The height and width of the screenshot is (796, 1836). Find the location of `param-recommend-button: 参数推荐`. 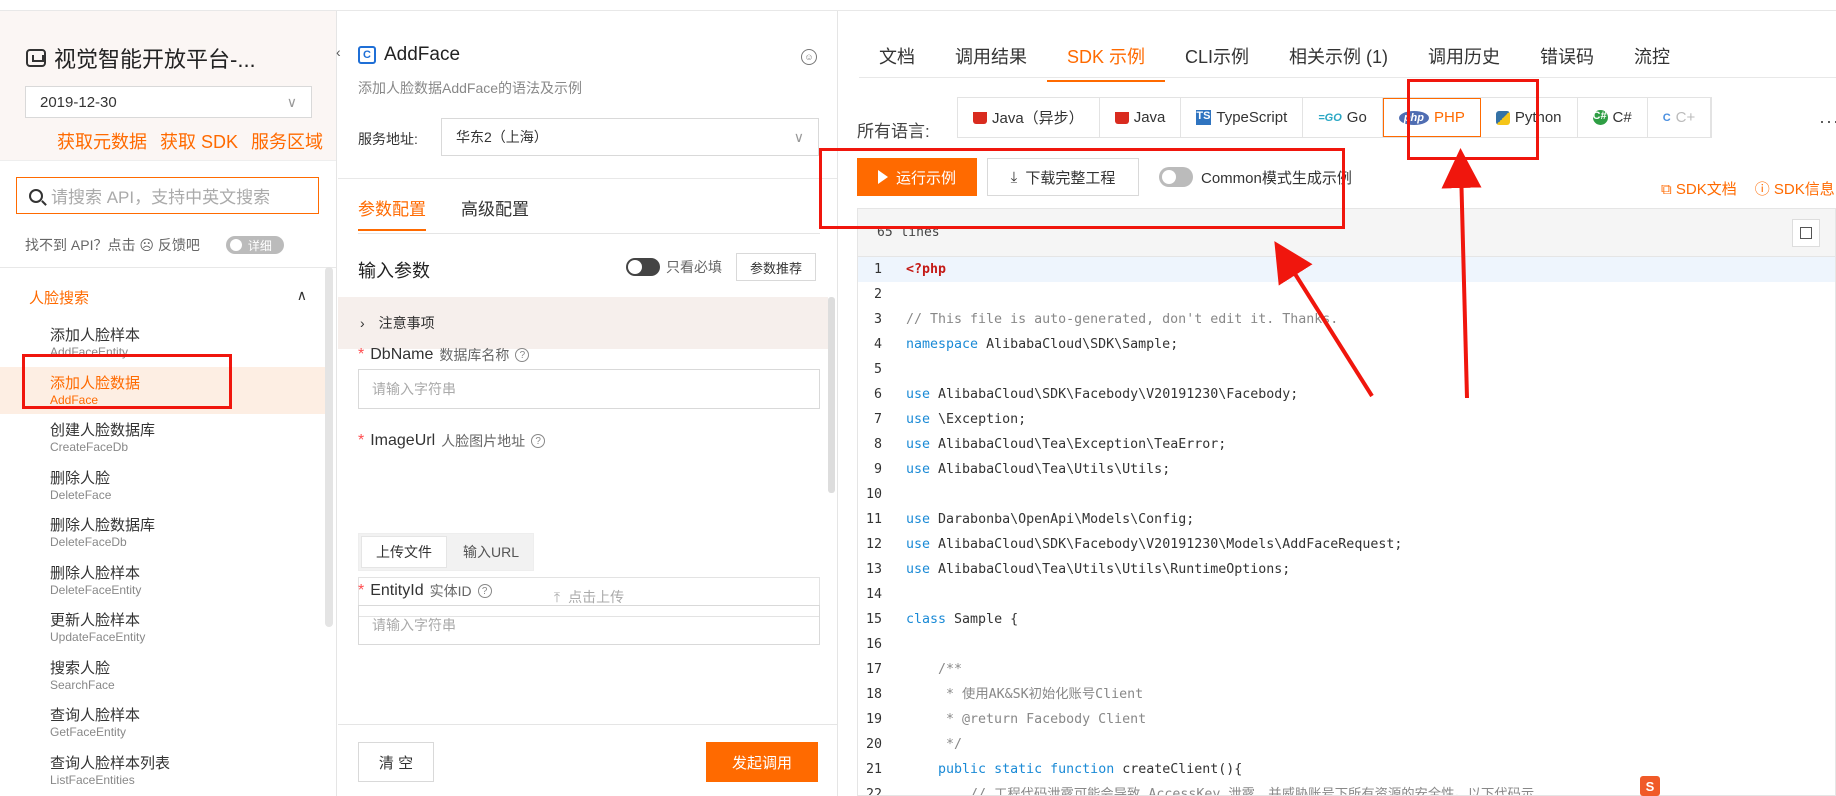

param-recommend-button: 参数推荐 is located at coordinates (776, 267).